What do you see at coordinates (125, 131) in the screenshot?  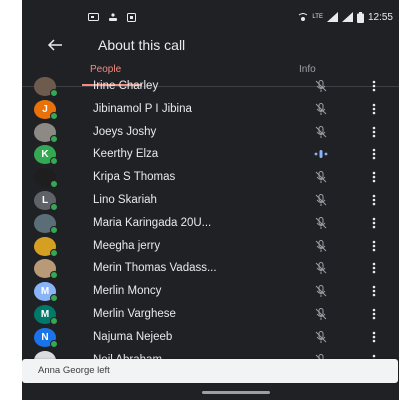 I see `participant-name: Joeys Joshy` at bounding box center [125, 131].